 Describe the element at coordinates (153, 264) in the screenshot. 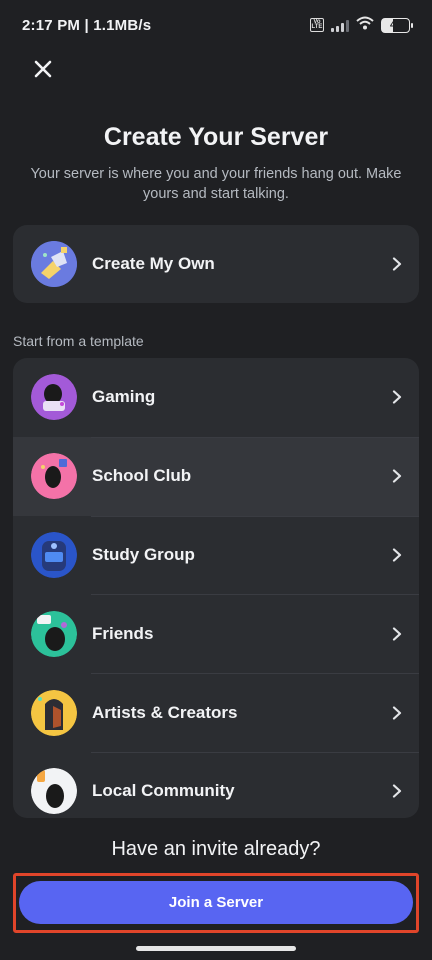

I see `create-my-own-label: Create My Own` at that location.